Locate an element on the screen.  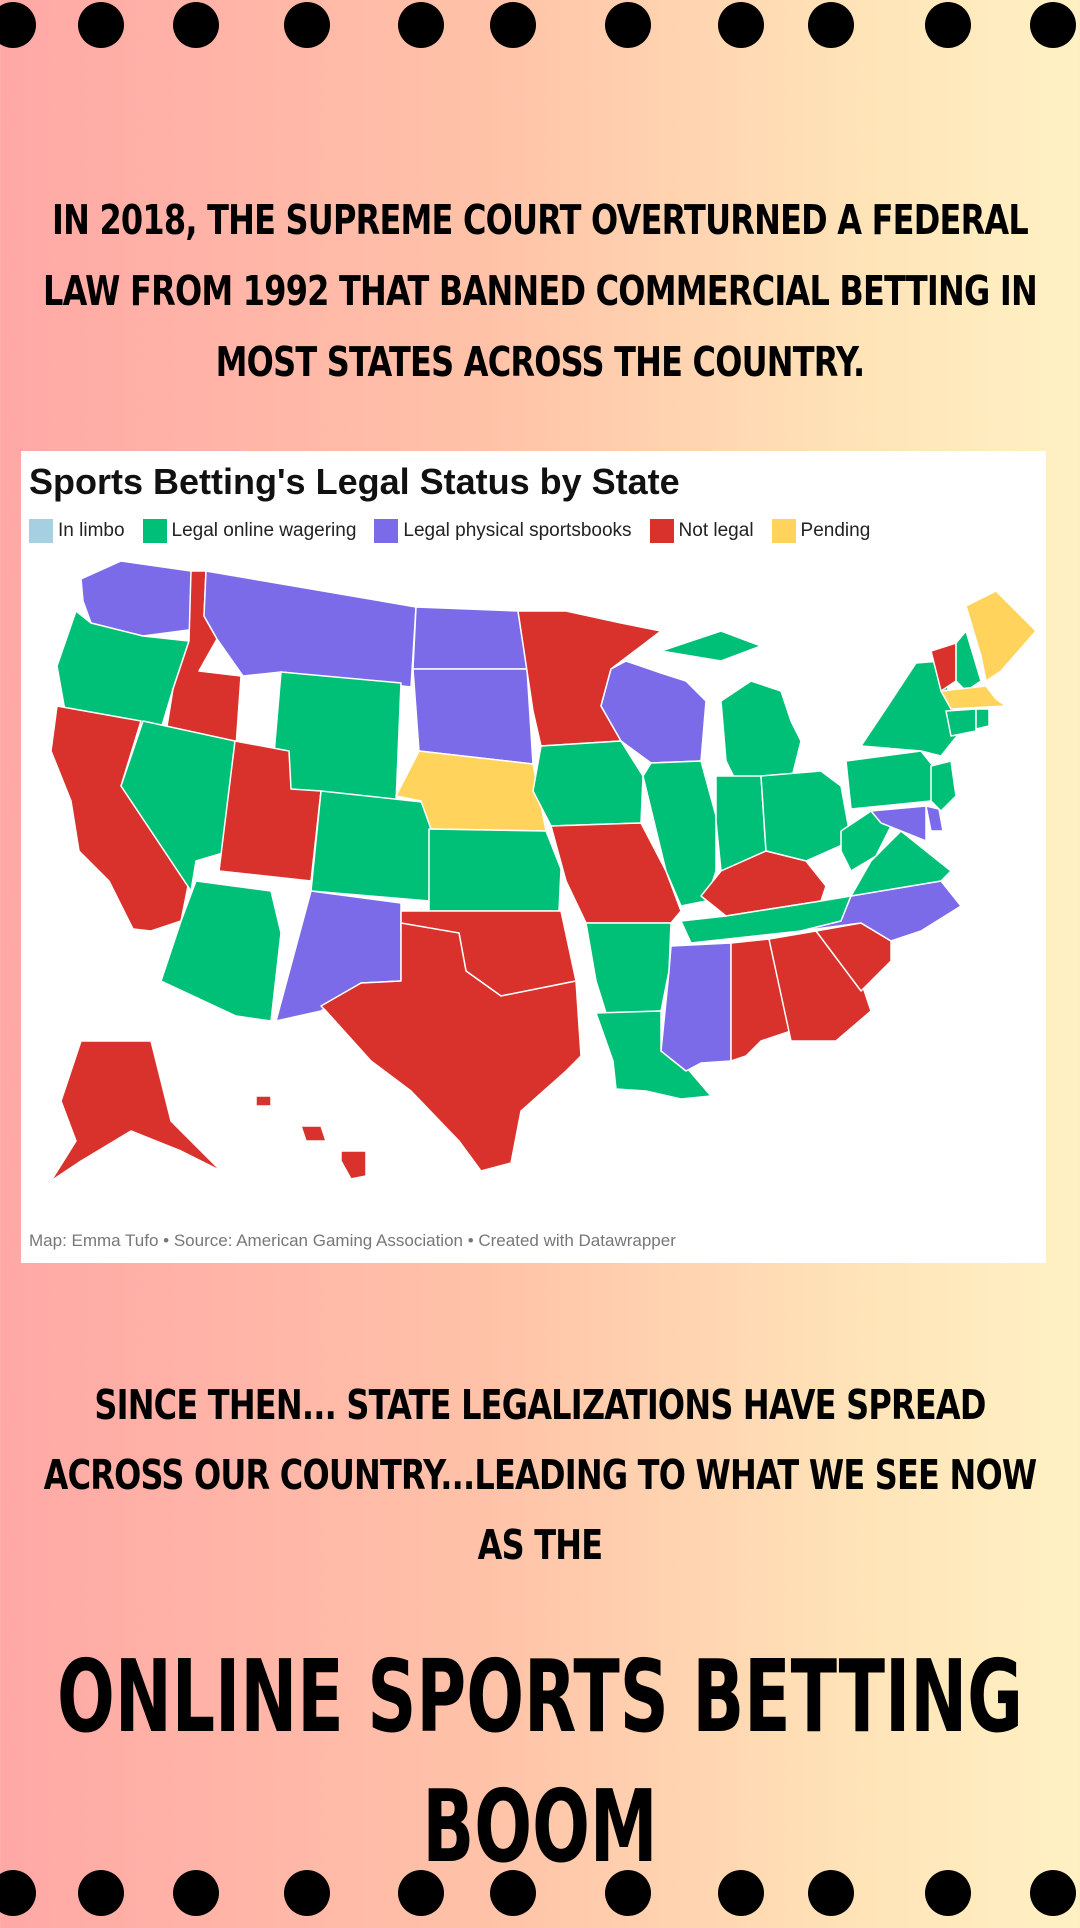
decorative-dots-bottom is located at coordinates (540, 1898).